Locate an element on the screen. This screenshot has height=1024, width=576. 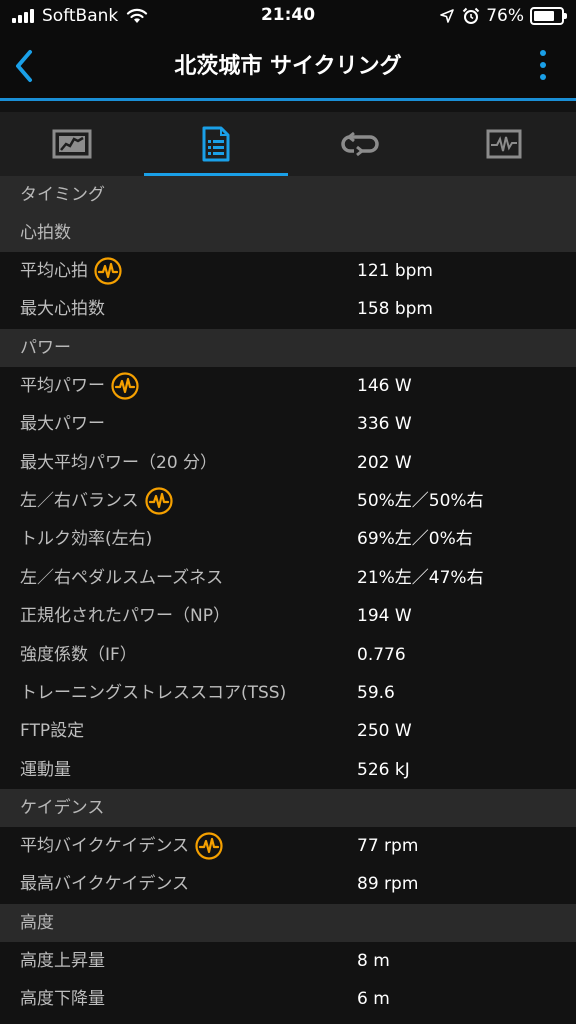
stat-label: 左／右ペダルスムーズネス is located at coordinates (122, 577).